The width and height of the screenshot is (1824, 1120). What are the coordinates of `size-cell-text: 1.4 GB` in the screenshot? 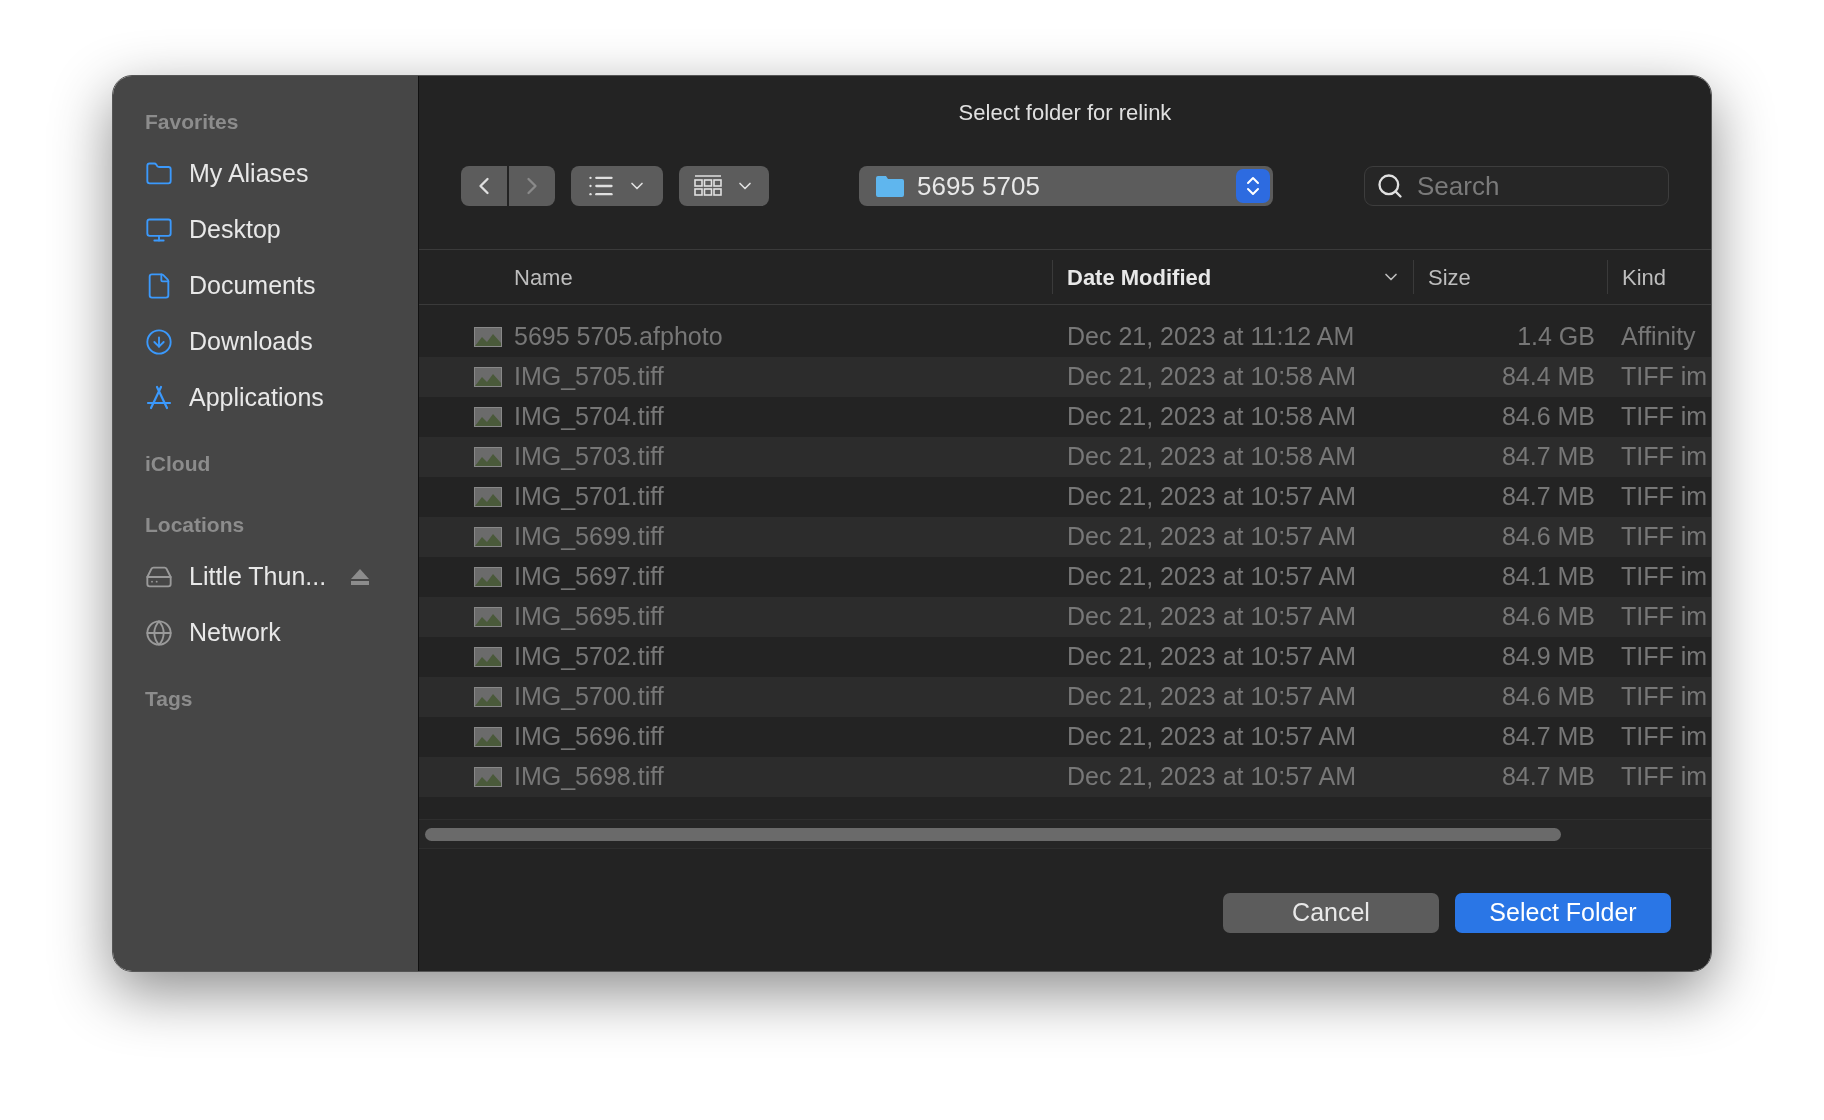 It's located at (1556, 337).